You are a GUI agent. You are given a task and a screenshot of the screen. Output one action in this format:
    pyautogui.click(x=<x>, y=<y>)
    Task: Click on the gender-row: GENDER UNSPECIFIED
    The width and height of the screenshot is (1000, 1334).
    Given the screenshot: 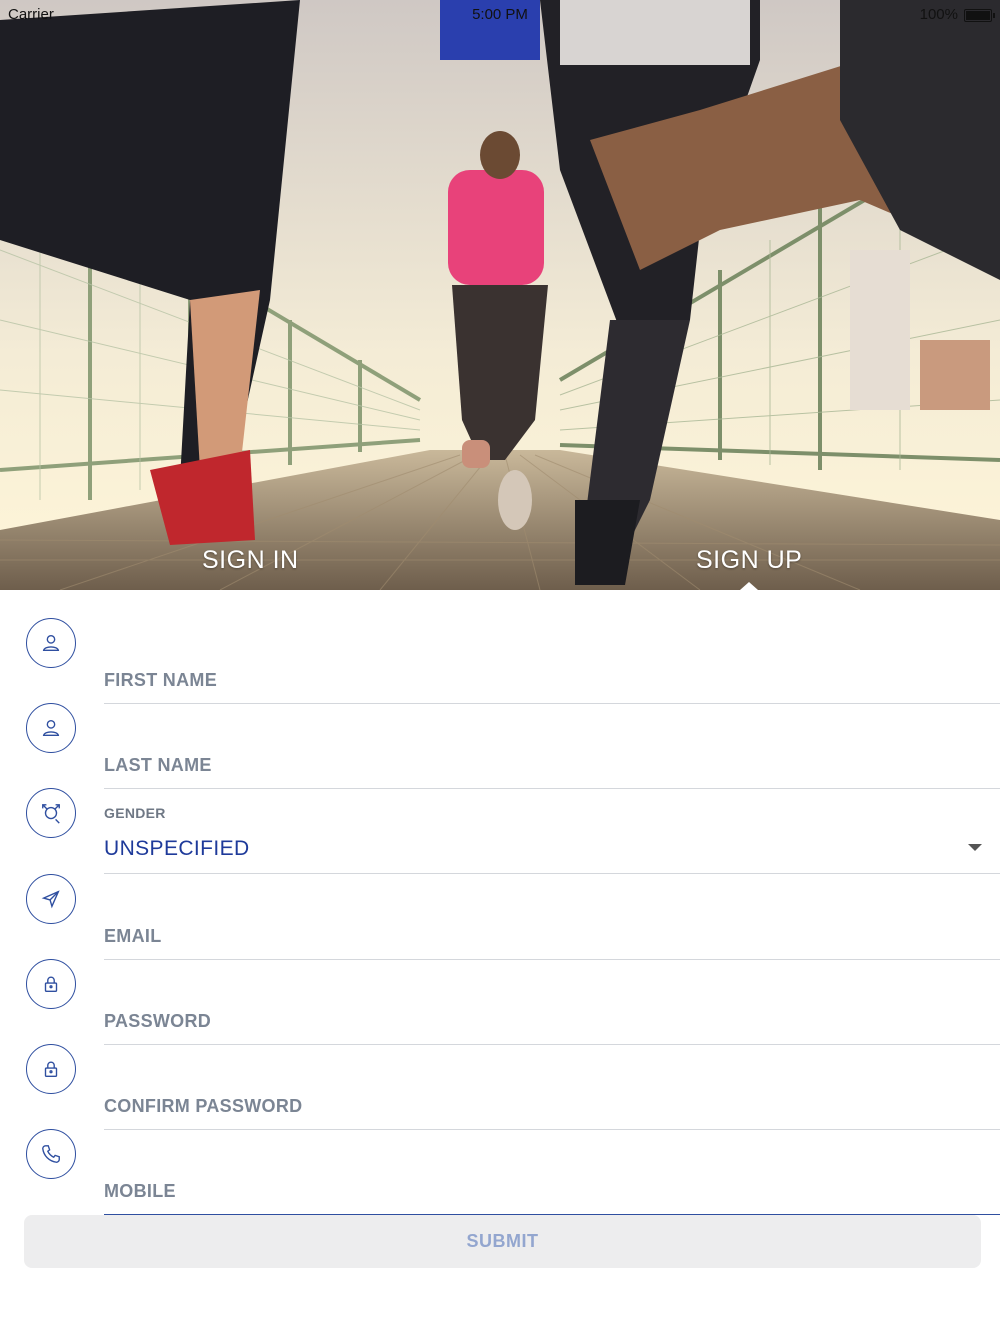 What is the action you would take?
    pyautogui.click(x=500, y=831)
    